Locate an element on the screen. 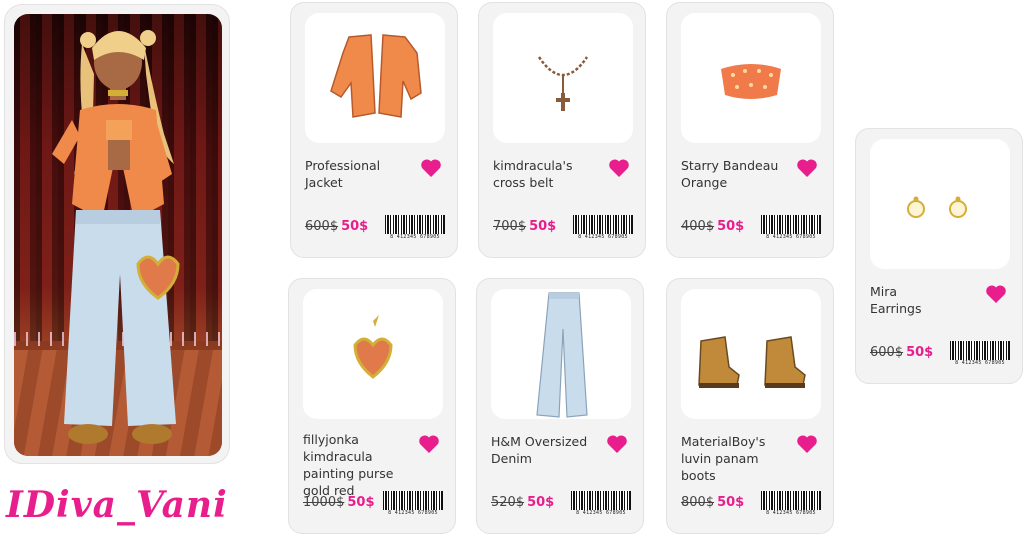 This screenshot has height=535, width=1024. product-name: kimdracula's cross belt is located at coordinates (548, 174).